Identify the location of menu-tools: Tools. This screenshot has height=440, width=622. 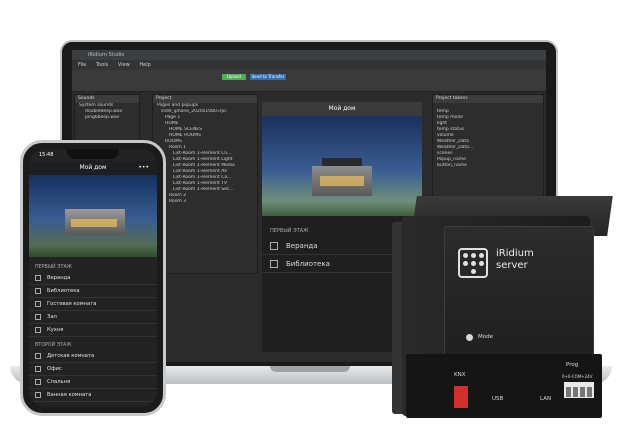
(102, 65).